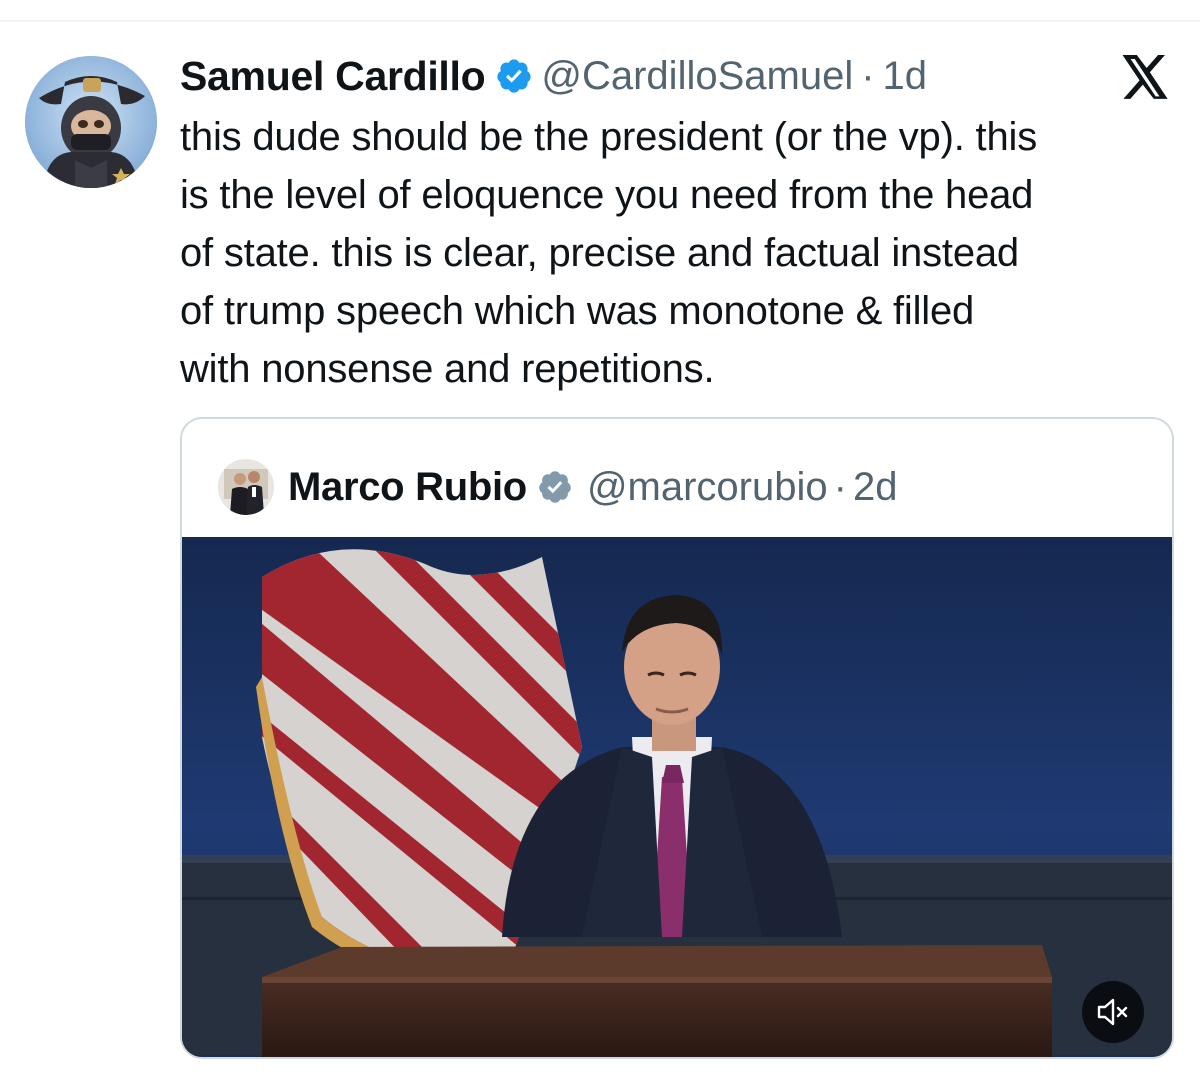 The height and width of the screenshot is (1085, 1200). What do you see at coordinates (875, 487) in the screenshot?
I see `quoted-tweet-timestamp: 2d` at bounding box center [875, 487].